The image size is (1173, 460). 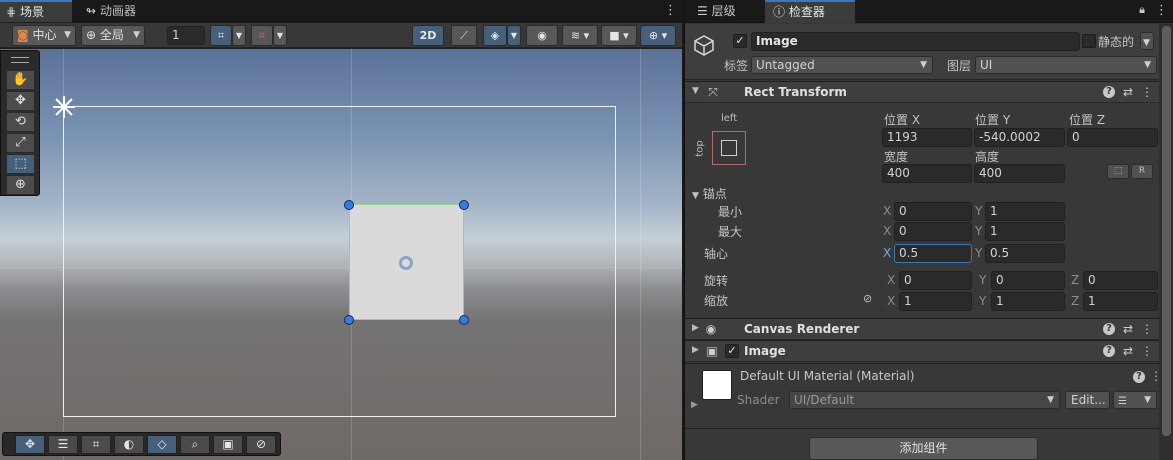 I want to click on constrain-proportions-icon: ⊘, so click(x=867, y=298).